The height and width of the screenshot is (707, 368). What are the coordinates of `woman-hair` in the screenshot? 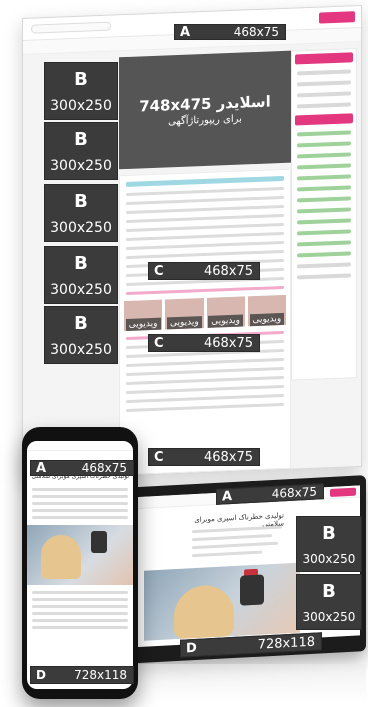 It's located at (204, 612).